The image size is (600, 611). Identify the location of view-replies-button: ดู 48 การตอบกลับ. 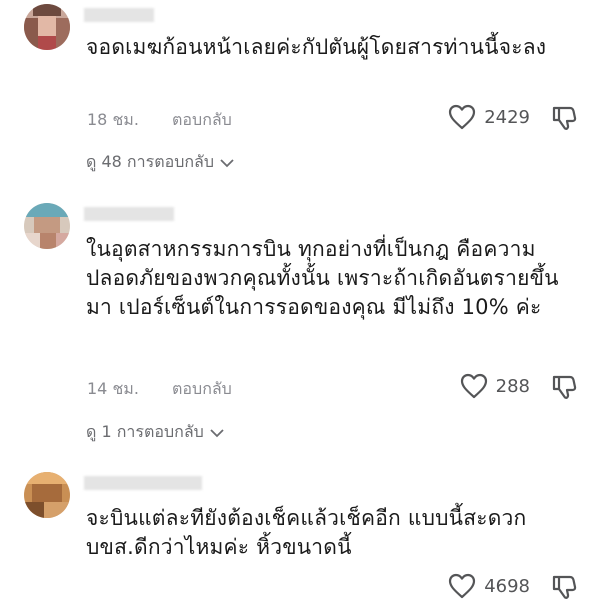
(161, 162).